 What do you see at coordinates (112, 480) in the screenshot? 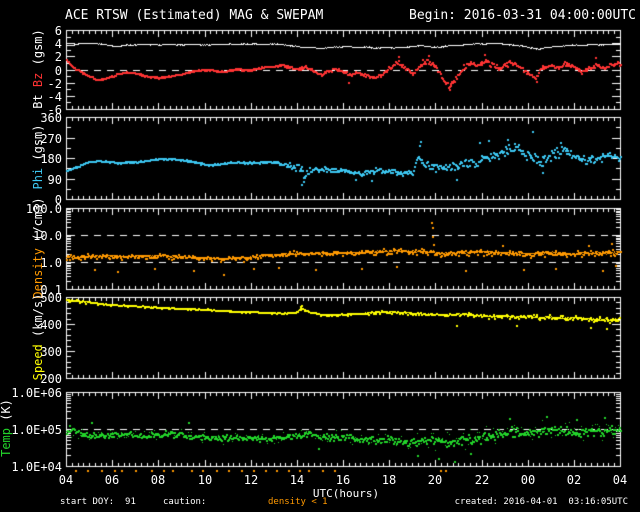
I see `x-tick-label: 06` at bounding box center [112, 480].